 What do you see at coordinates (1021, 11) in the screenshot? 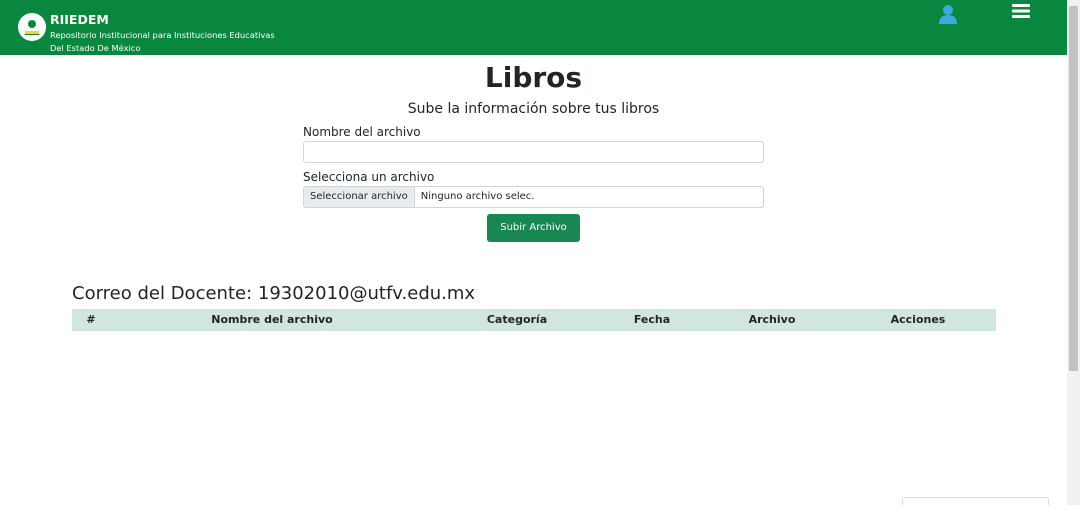
I see `hamburger-menu-icon` at bounding box center [1021, 11].